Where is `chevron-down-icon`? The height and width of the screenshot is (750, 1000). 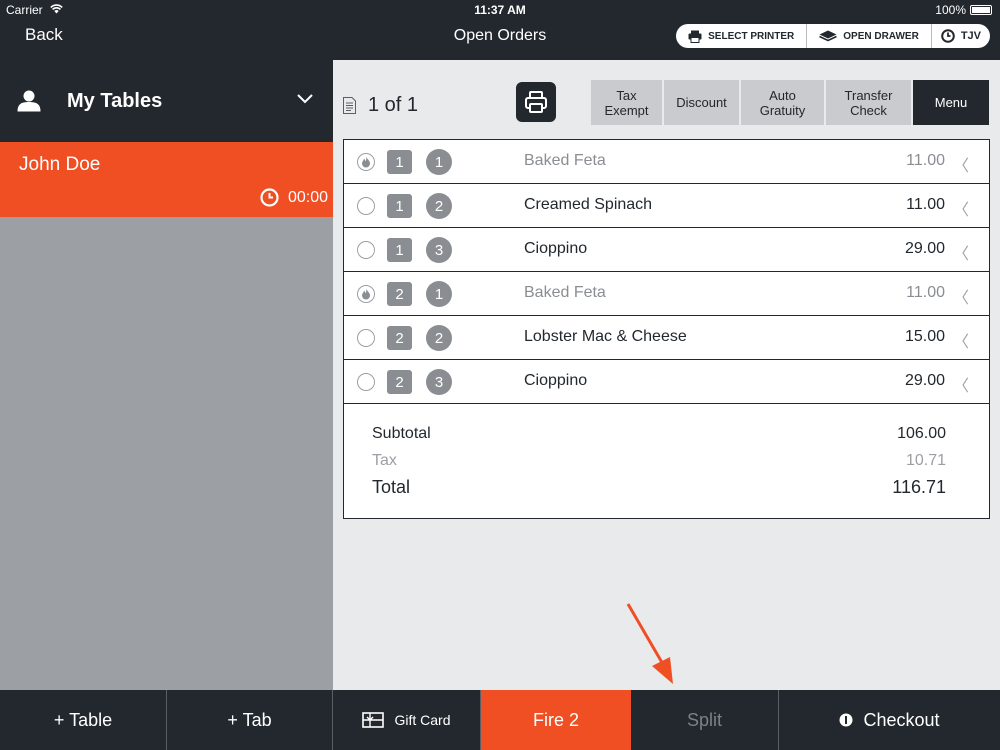
chevron-down-icon is located at coordinates (305, 99).